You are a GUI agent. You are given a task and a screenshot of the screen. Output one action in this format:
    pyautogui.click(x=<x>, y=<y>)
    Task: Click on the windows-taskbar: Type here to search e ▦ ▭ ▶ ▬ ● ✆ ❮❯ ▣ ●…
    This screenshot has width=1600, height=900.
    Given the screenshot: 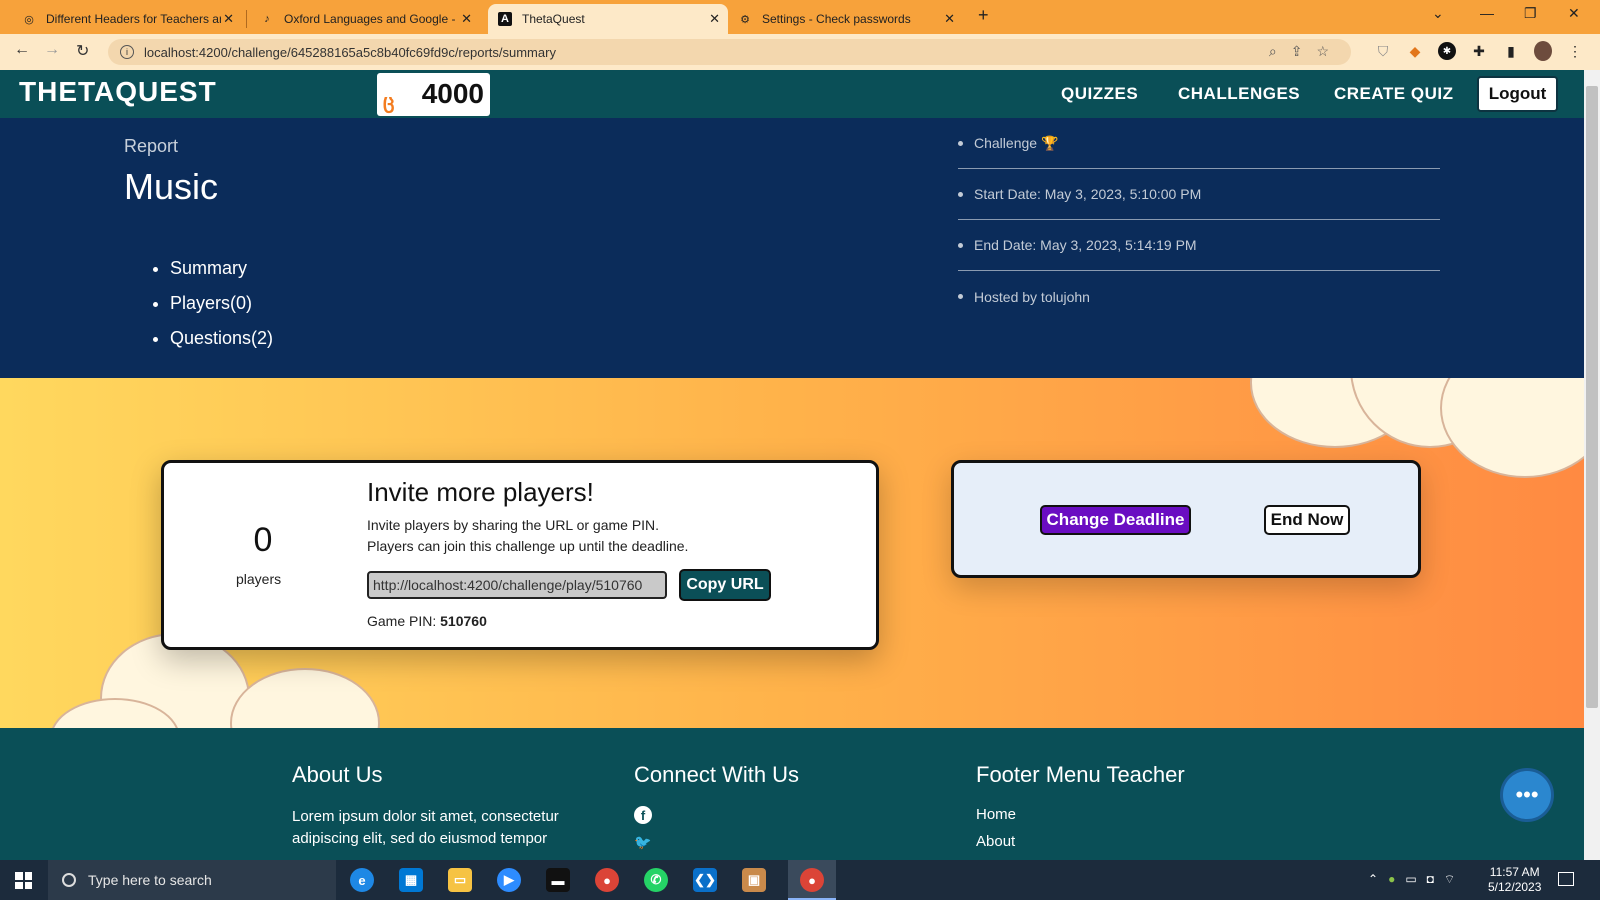 What is the action you would take?
    pyautogui.click(x=800, y=880)
    